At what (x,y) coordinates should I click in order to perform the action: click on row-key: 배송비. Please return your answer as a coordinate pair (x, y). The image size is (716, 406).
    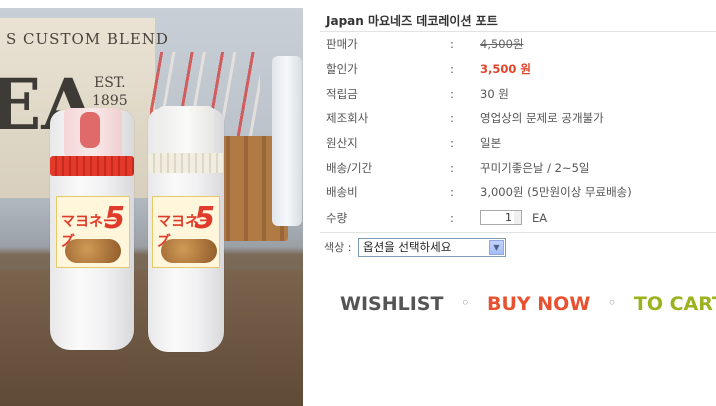
    Looking at the image, I should click on (342, 192).